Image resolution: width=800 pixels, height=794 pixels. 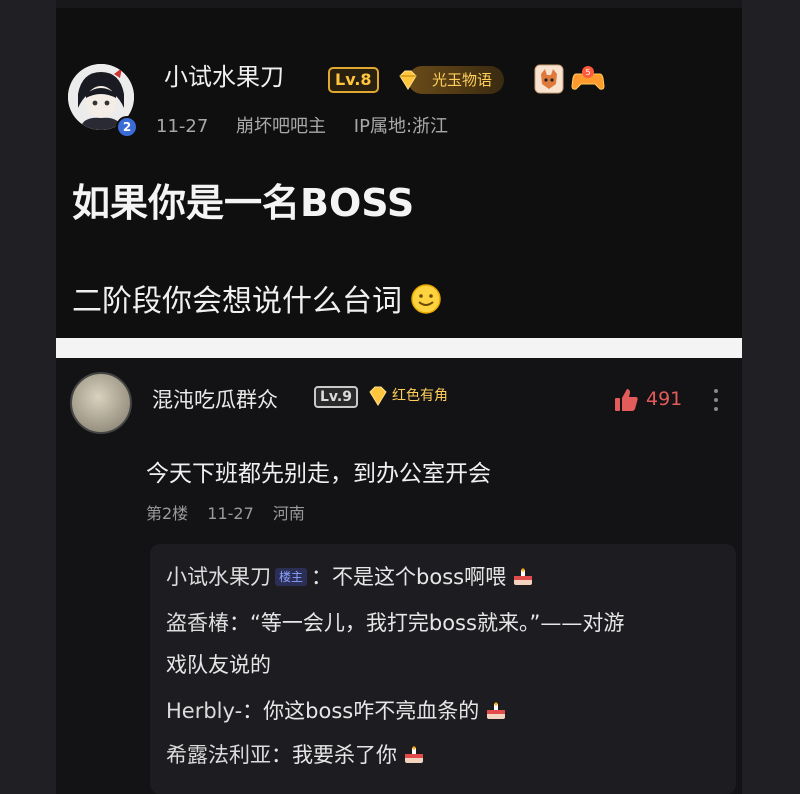 I want to click on post-meta: 11-27 崩坏吧吧主 IP属地:浙江, so click(x=313, y=125).